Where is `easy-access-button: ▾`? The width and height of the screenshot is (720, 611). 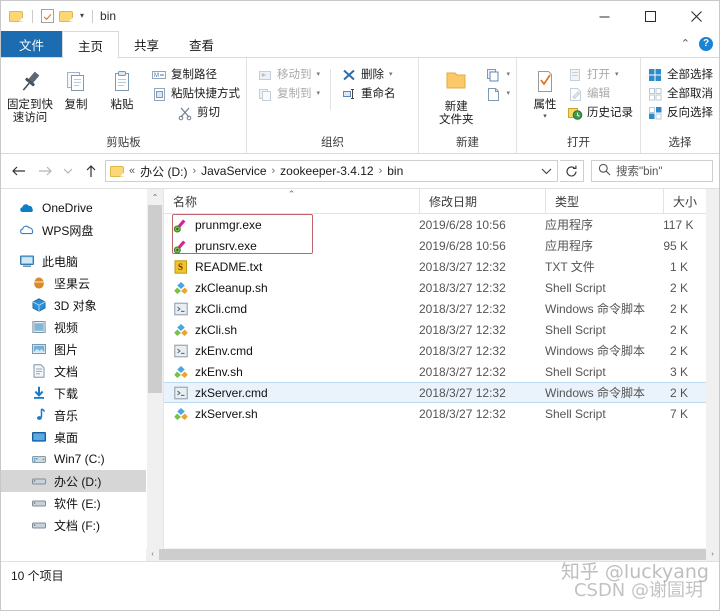
easy-access-button: ▾ is located at coordinates (497, 94).